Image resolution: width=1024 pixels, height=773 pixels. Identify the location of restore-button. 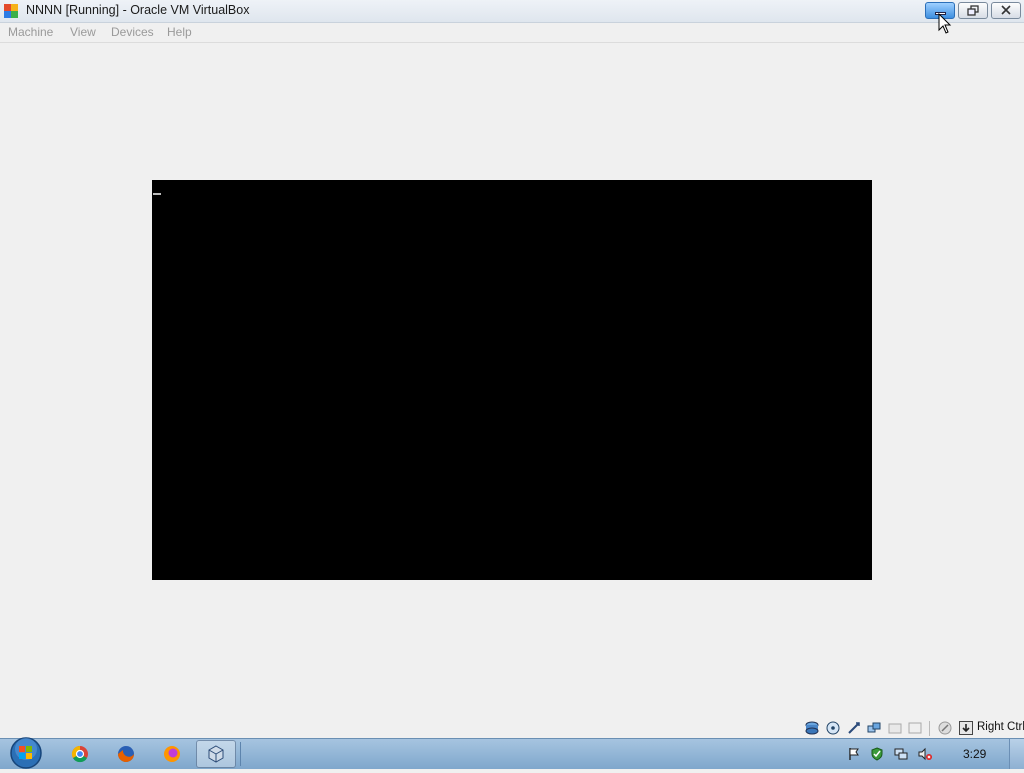
(973, 10).